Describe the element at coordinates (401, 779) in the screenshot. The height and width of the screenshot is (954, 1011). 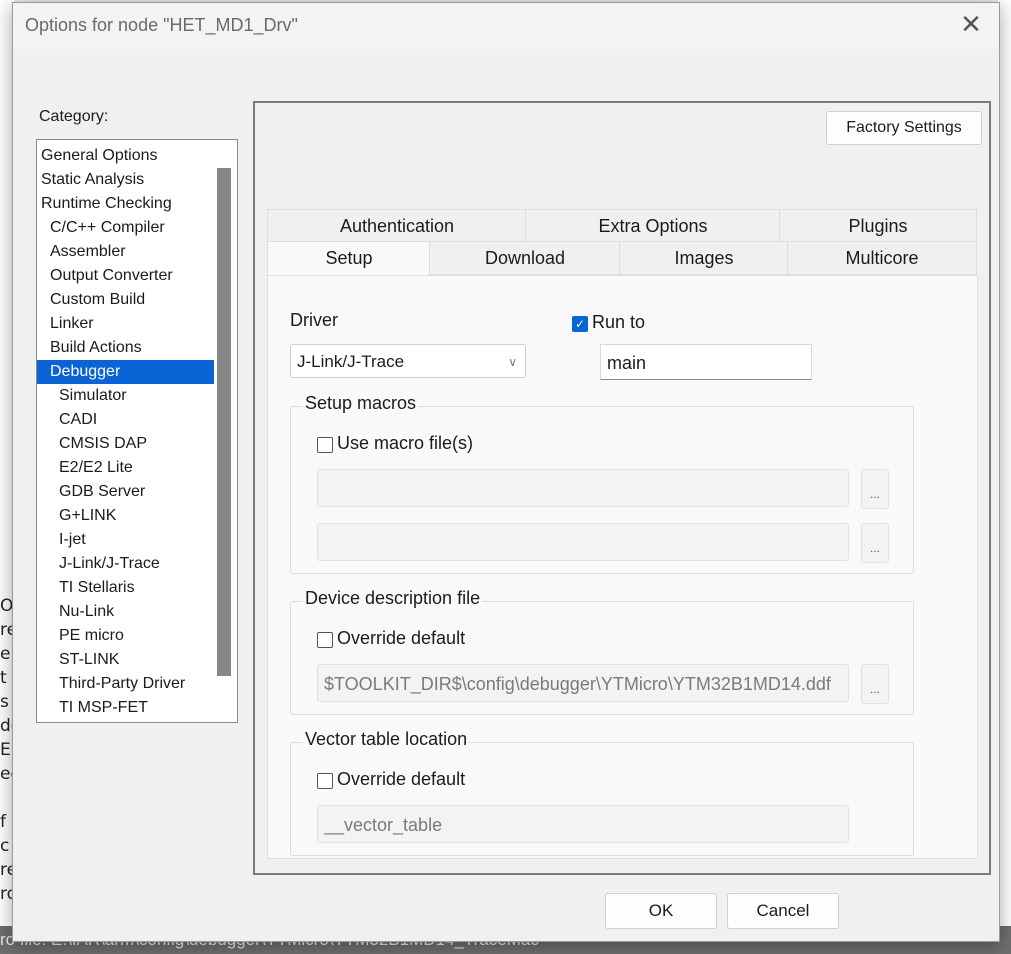
I see `vector-override-label: Override default` at that location.